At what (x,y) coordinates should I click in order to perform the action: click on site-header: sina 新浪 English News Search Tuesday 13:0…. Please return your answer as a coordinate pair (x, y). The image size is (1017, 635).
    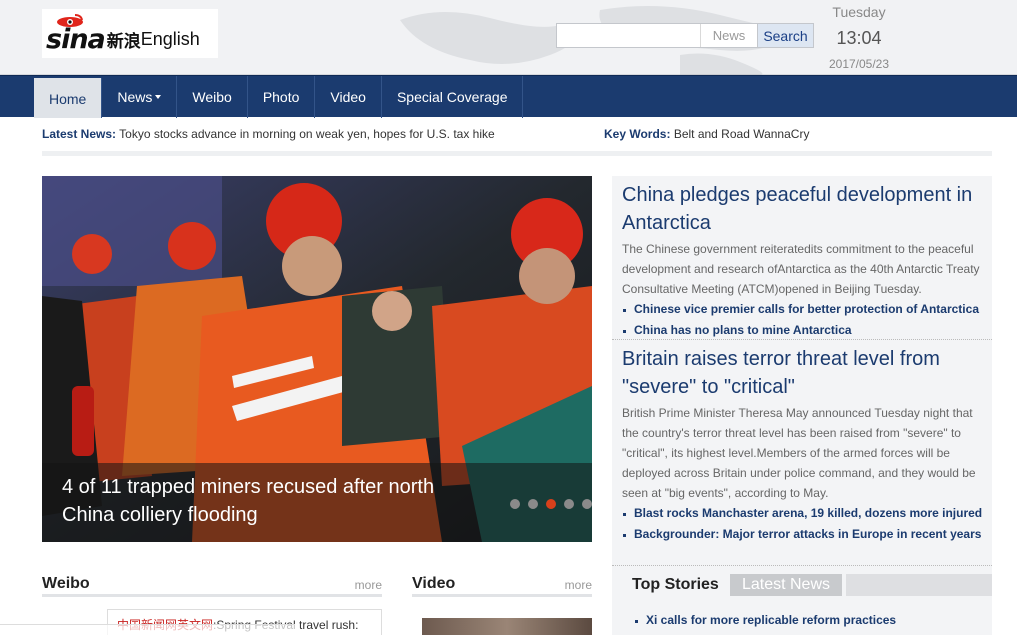
    Looking at the image, I should click on (508, 37).